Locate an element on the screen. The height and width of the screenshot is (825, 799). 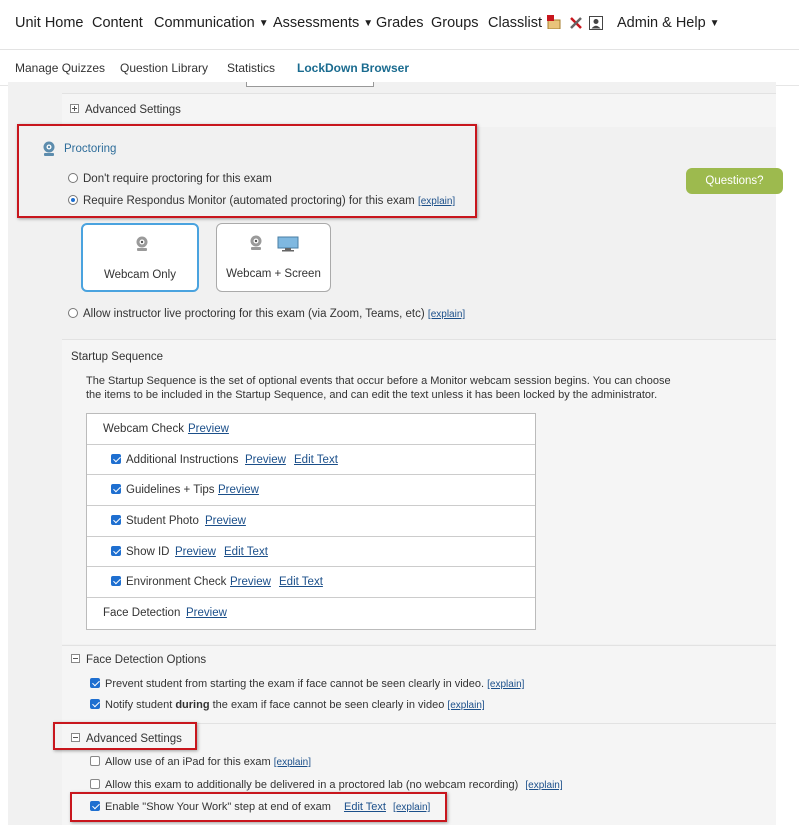
face-detection-toggle: Face Detection Options is located at coordinates (138, 660).